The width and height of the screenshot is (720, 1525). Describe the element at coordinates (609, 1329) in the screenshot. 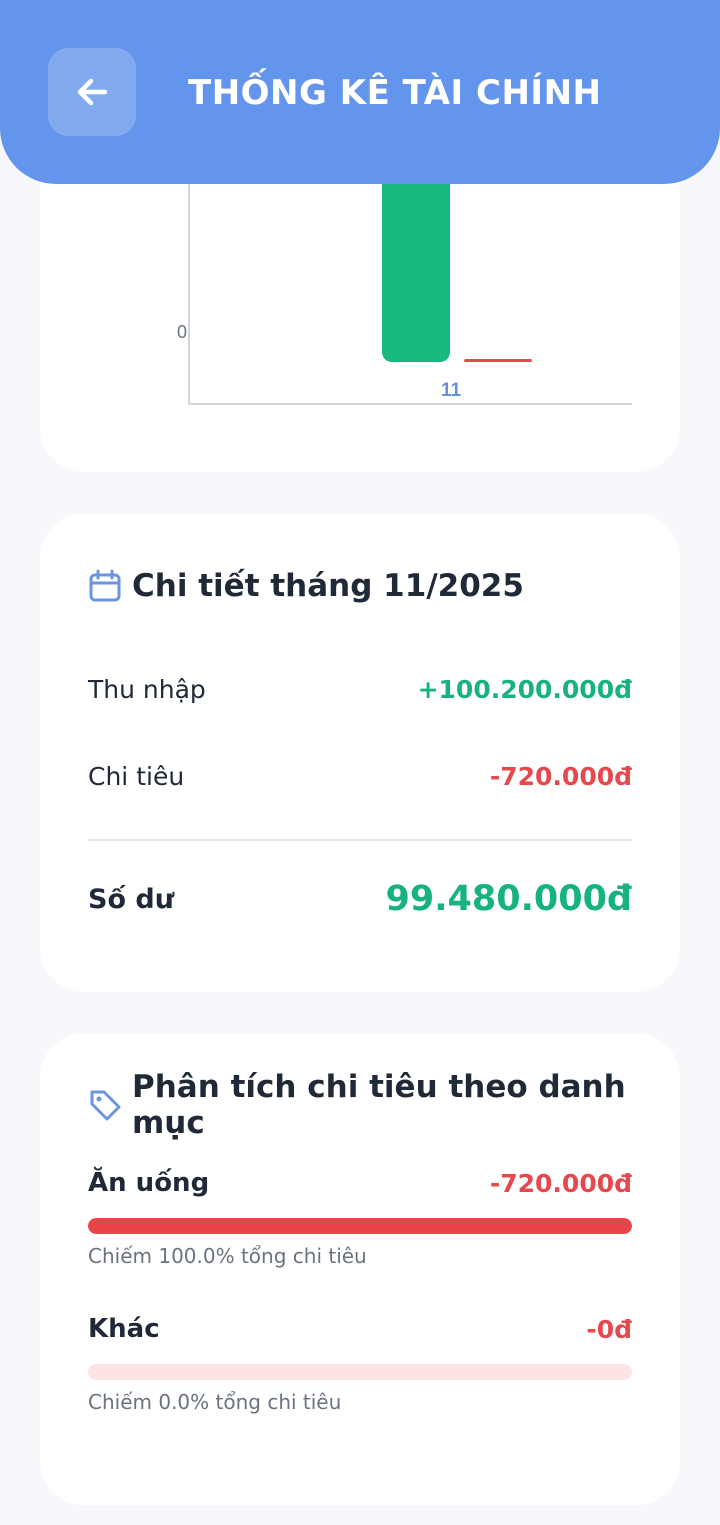

I see `category-amount: -0đ` at that location.